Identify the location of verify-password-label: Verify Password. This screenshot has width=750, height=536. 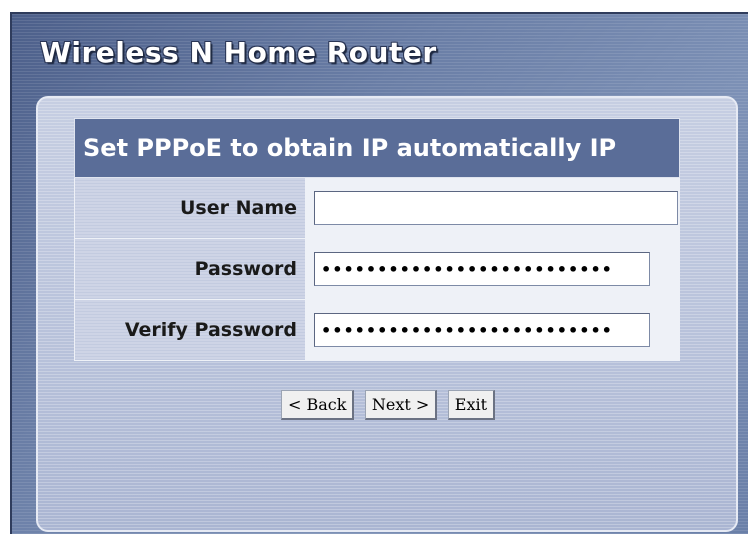
(190, 330).